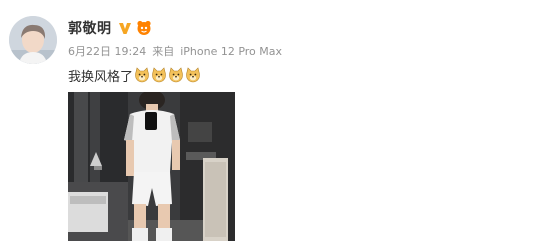 The height and width of the screenshot is (241, 560). I want to click on post-meta: 6月22日 19:24 来自 iPhone 12 Pro Max, so click(175, 51).